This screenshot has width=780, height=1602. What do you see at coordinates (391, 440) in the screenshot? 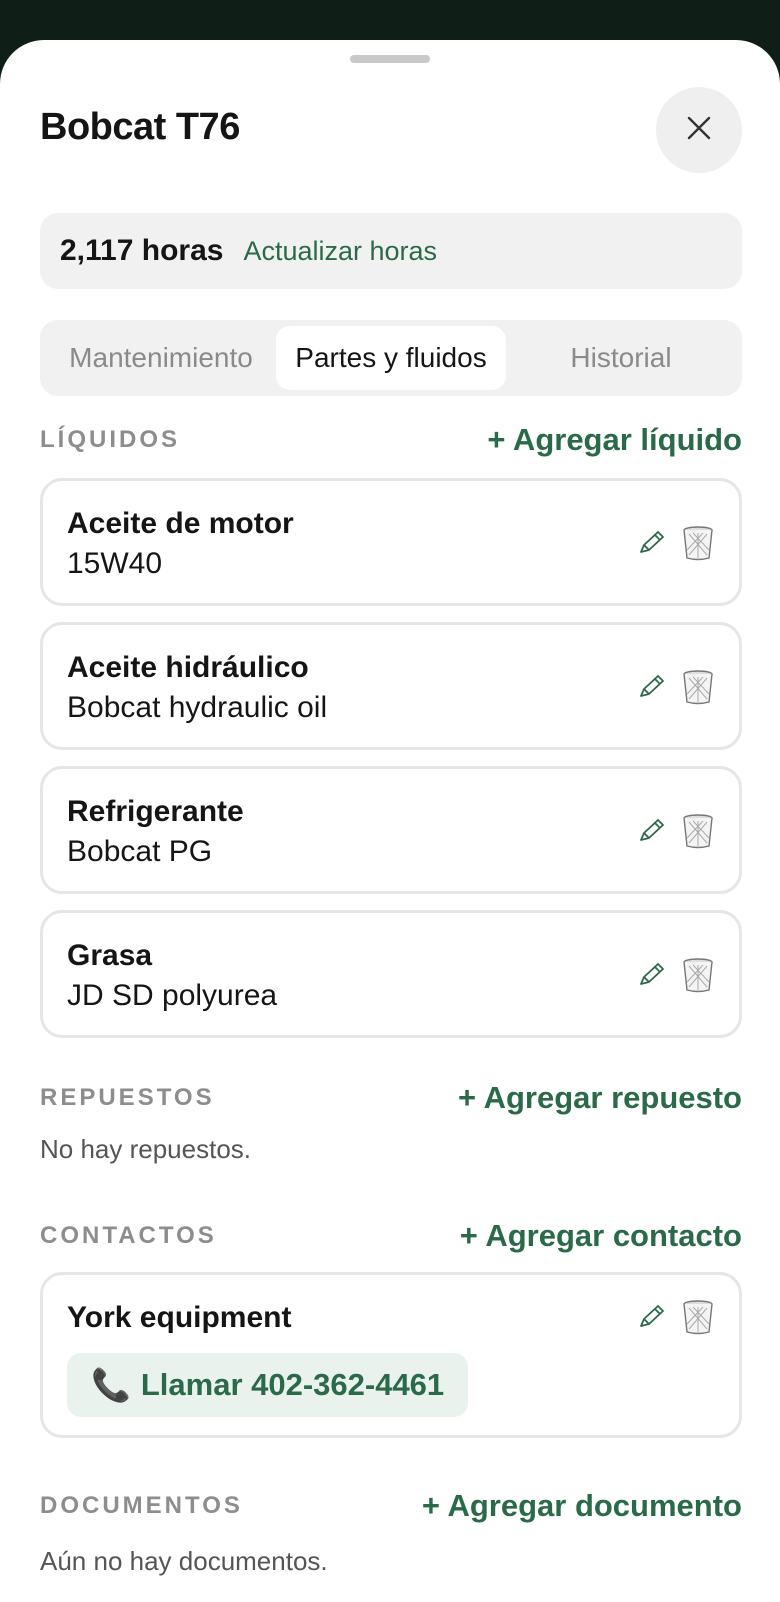
I see `liquids-section-header: LÍQUIDOS + Agregar líquido` at bounding box center [391, 440].